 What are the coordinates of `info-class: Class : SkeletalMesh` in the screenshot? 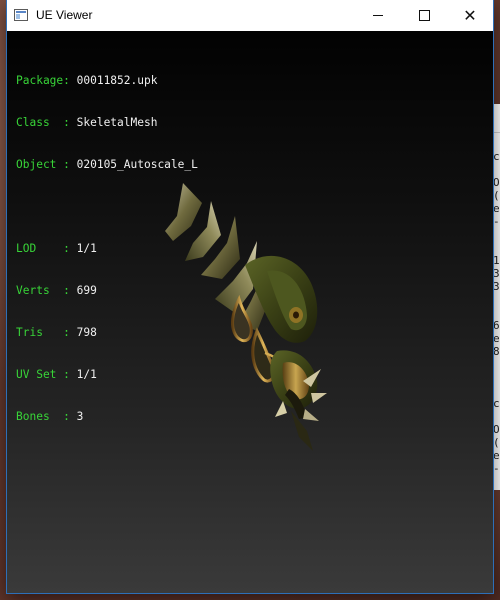 It's located at (107, 123).